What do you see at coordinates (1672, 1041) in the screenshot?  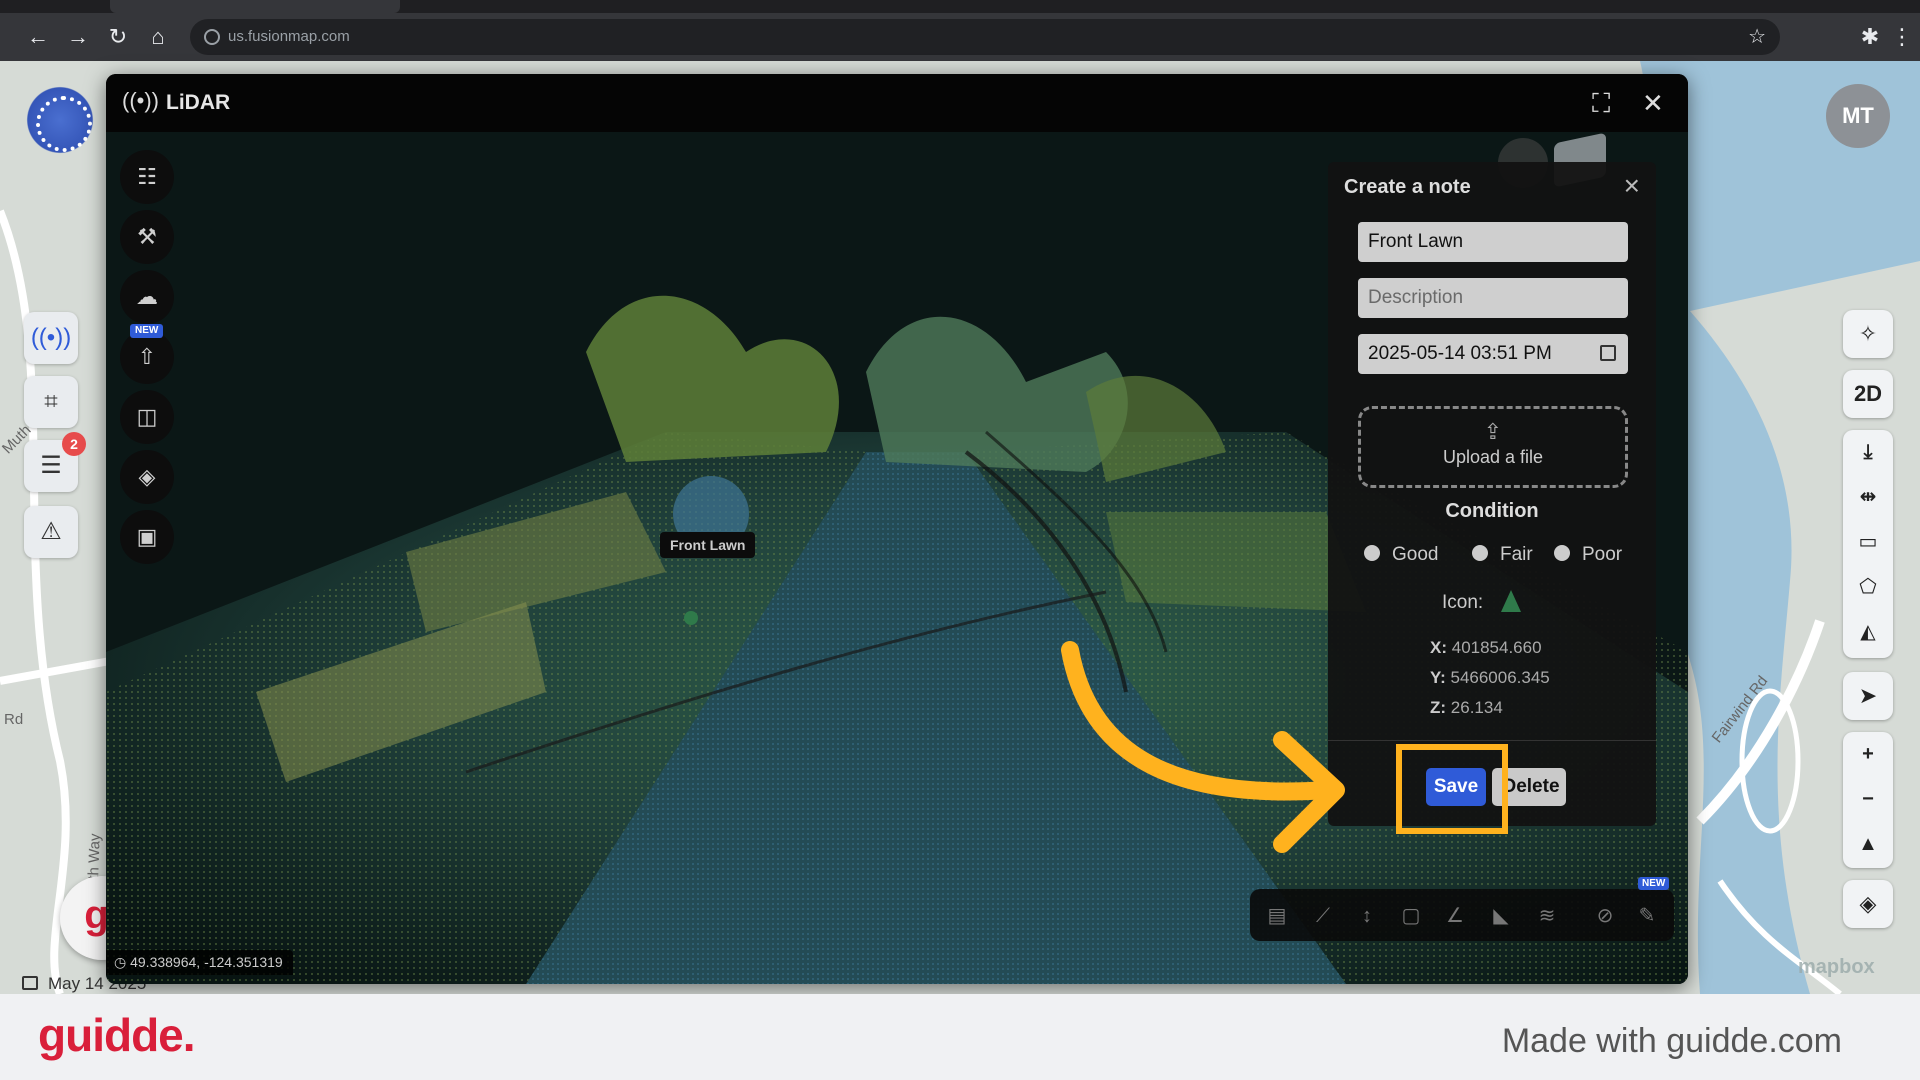 I see `made-with-text: Made with guidde.com` at bounding box center [1672, 1041].